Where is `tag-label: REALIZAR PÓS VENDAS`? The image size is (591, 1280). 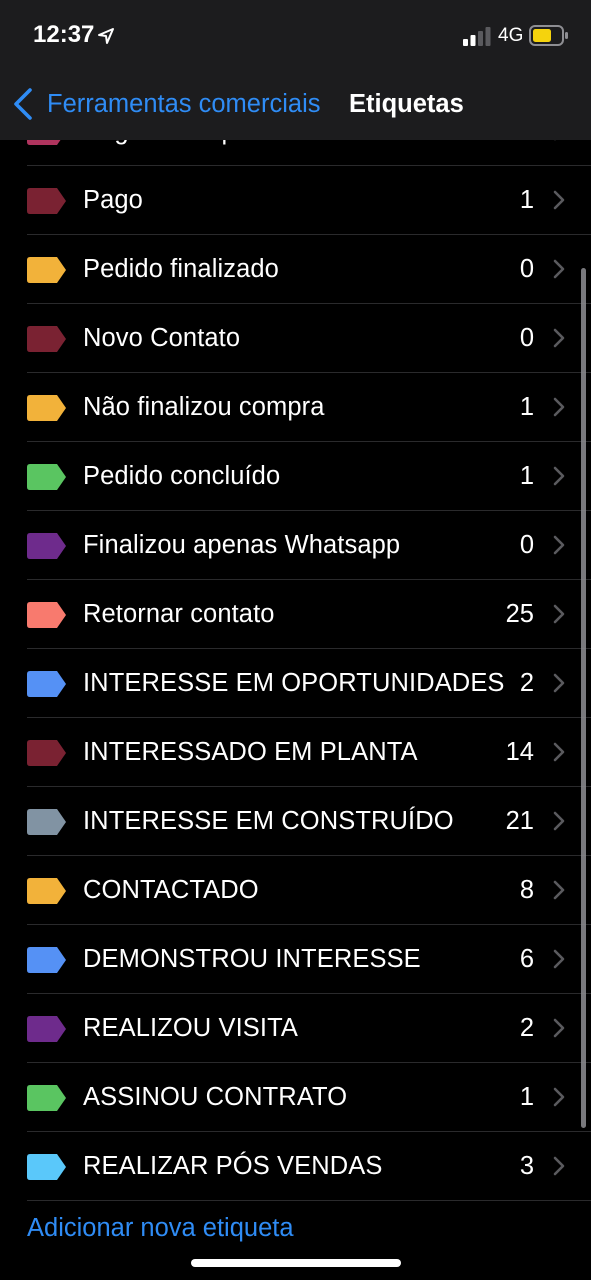 tag-label: REALIZAR PÓS VENDAS is located at coordinates (233, 1166).